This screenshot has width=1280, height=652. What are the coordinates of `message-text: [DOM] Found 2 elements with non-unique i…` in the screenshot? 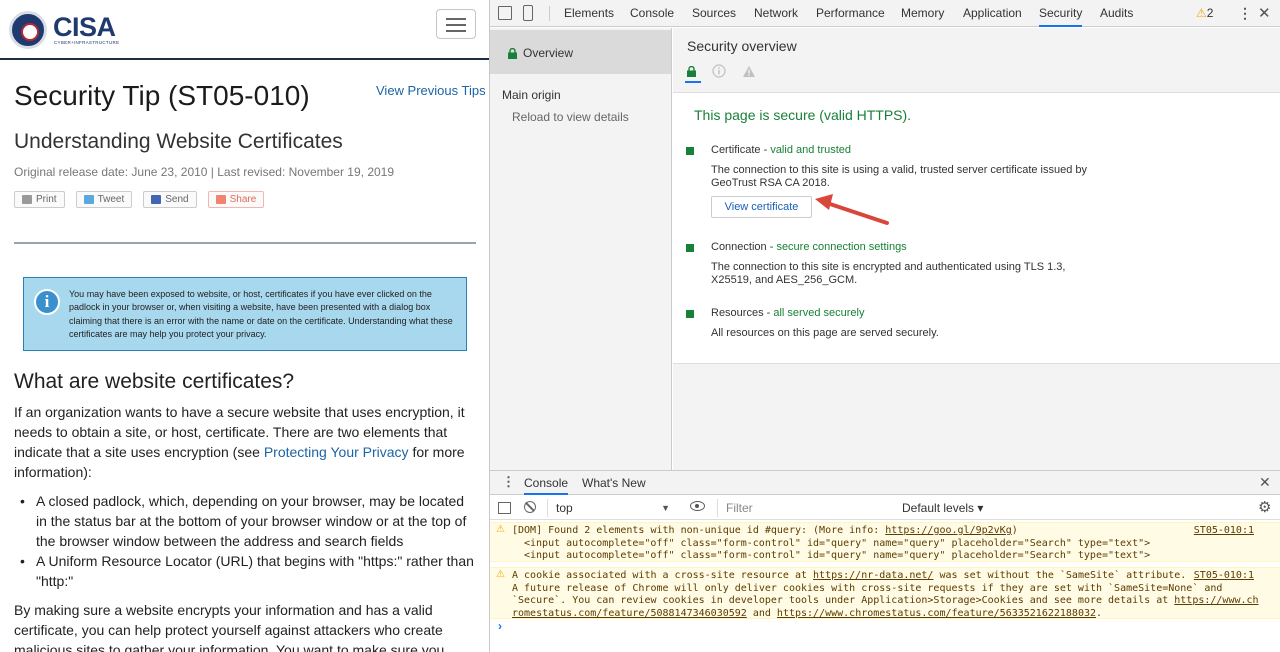 It's located at (699, 530).